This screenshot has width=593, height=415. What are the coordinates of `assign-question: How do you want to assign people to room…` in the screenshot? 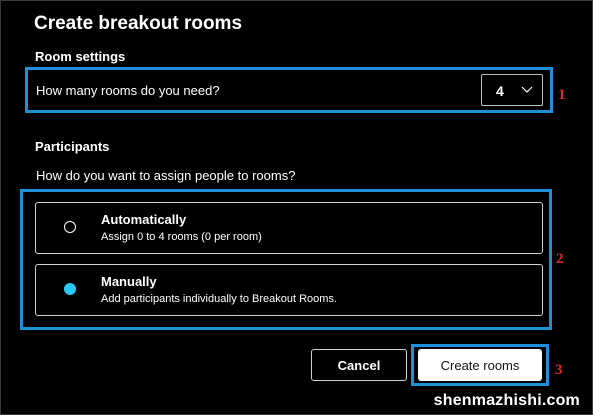 It's located at (166, 175).